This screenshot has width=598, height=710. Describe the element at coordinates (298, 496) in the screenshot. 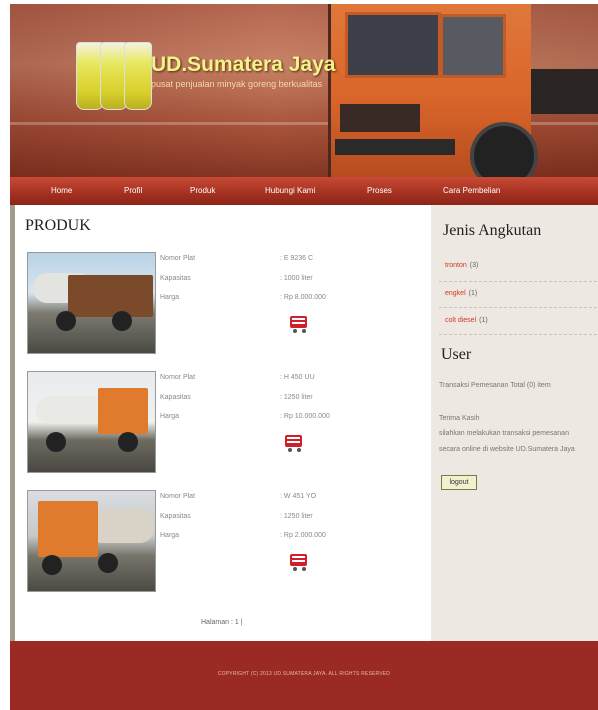

I see `spec-value-plat: : W 451 YO` at that location.